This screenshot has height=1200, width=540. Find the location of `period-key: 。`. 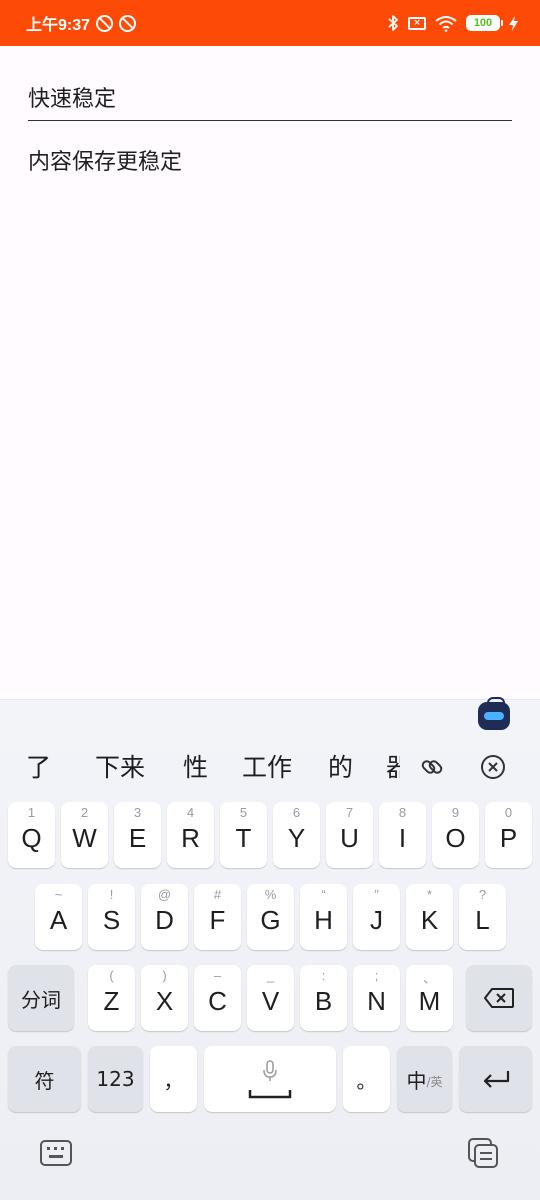

period-key: 。 is located at coordinates (366, 1079).